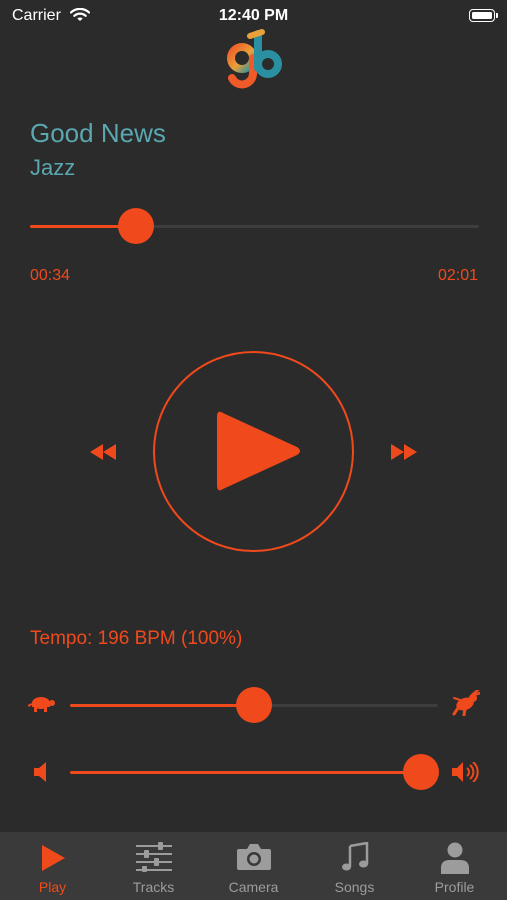 Image resolution: width=507 pixels, height=900 pixels. I want to click on tab-bar: Play Tracks Camera Songs Profile, so click(253, 866).